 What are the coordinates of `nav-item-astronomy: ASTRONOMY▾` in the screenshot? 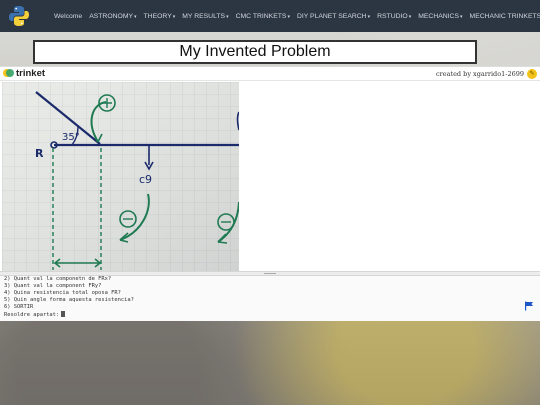 It's located at (112, 16).